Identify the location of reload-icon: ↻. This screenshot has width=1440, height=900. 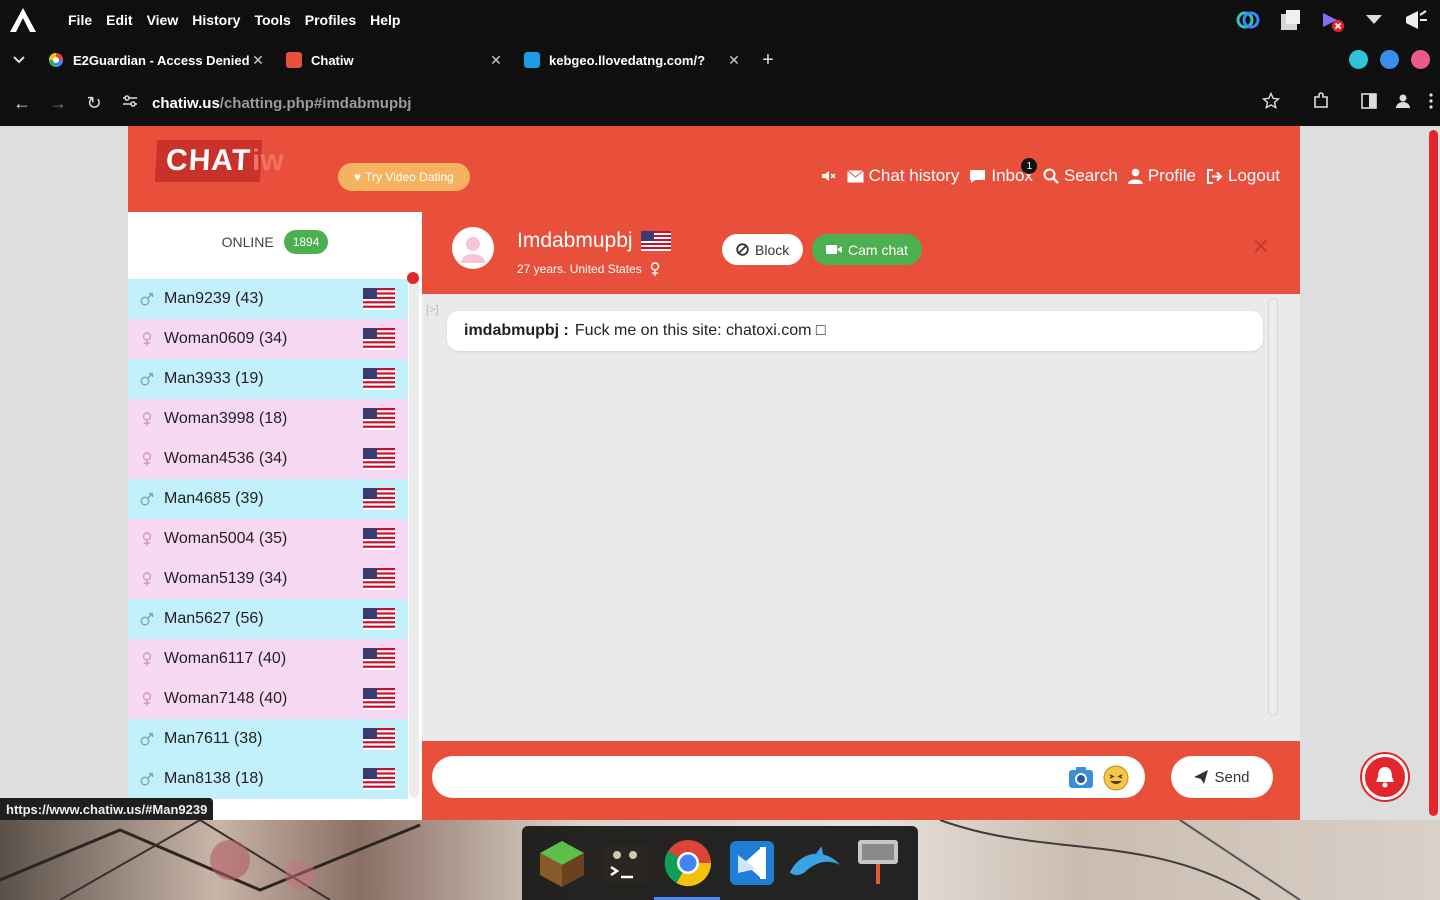
(94, 103).